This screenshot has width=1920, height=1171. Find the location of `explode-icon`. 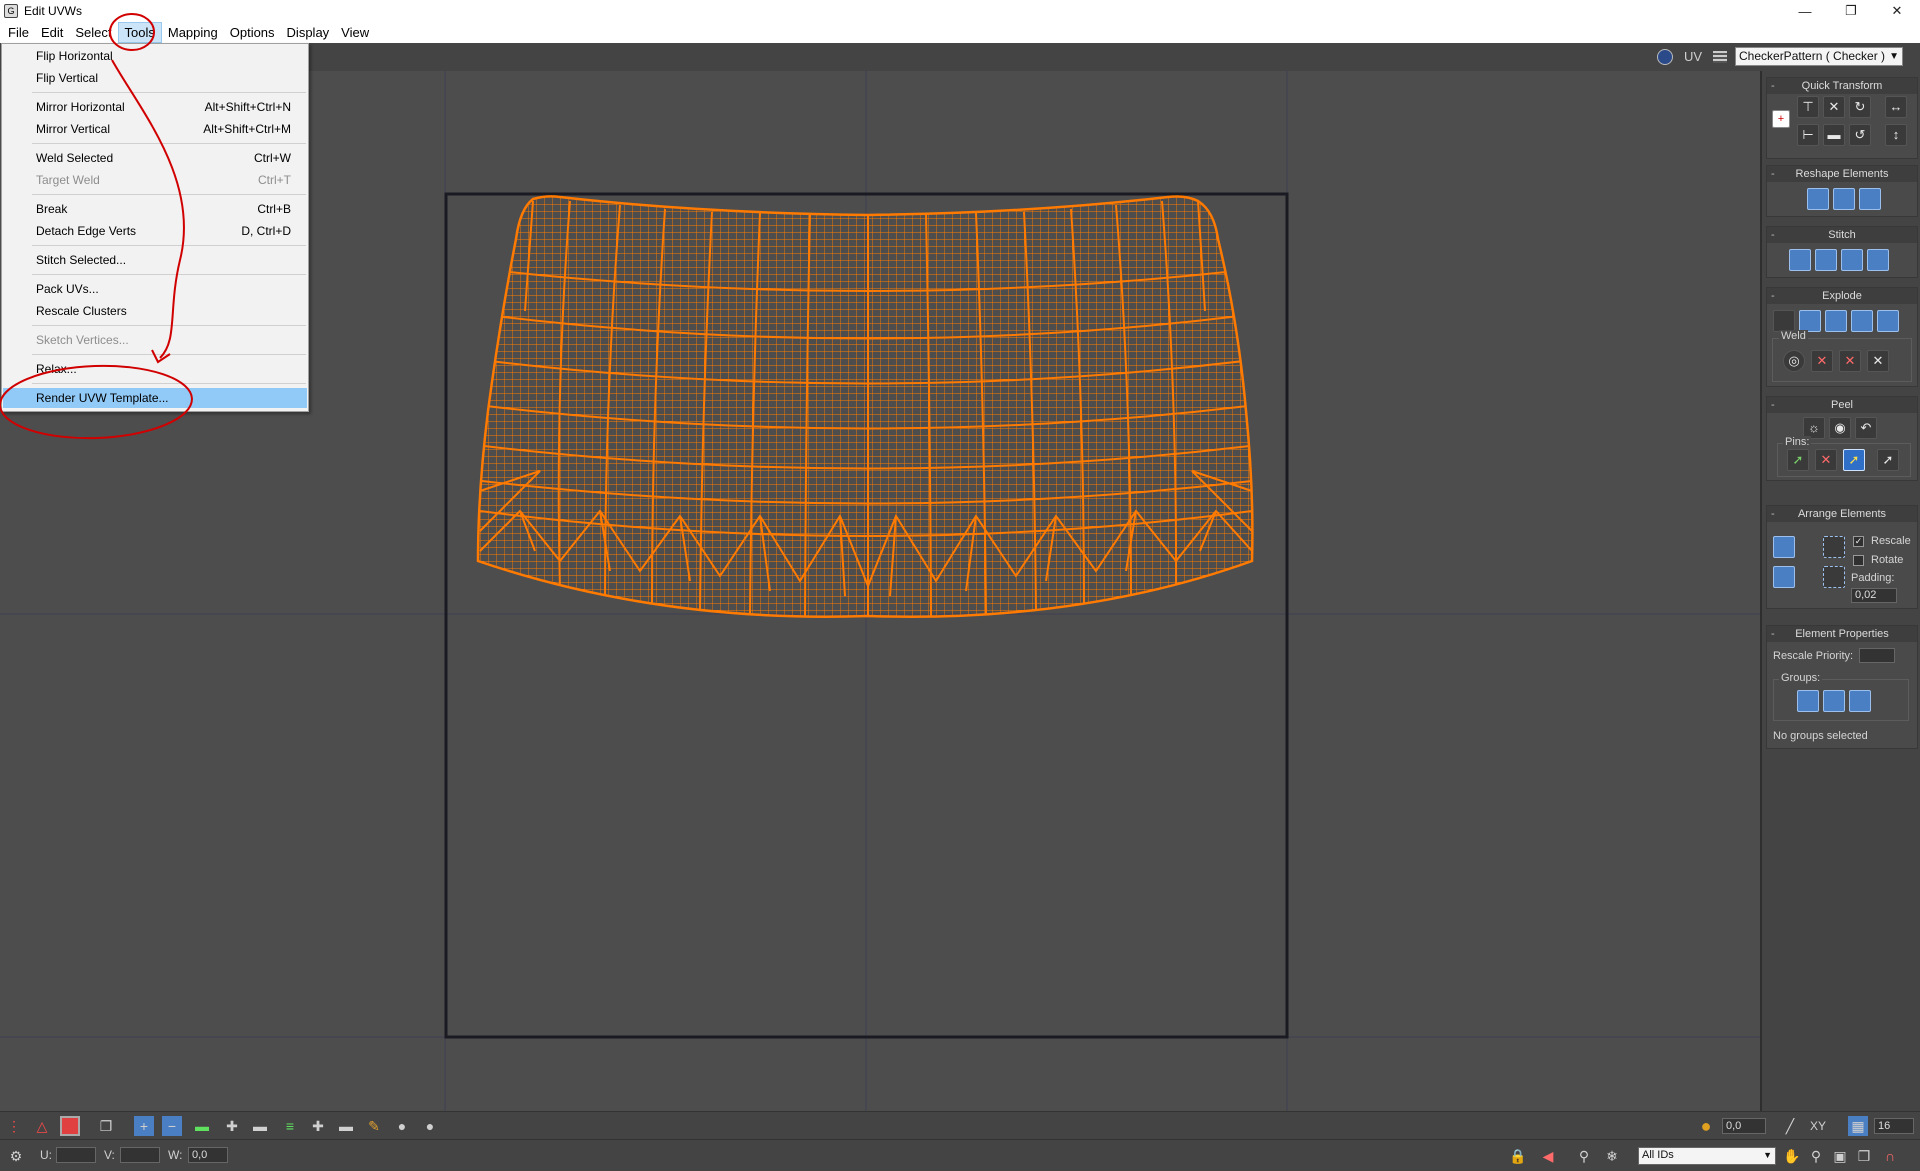

explode-icon is located at coordinates (1888, 321).